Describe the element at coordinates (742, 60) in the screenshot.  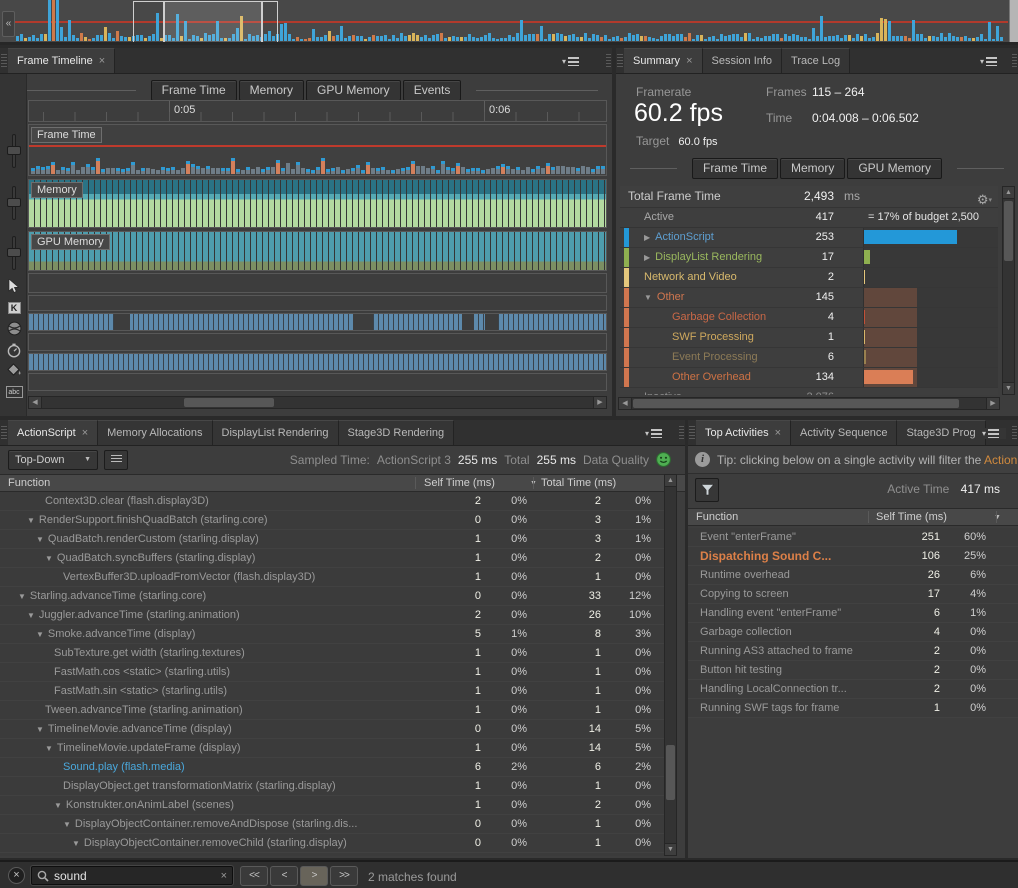
I see `tab-session-info: Session Info` at that location.